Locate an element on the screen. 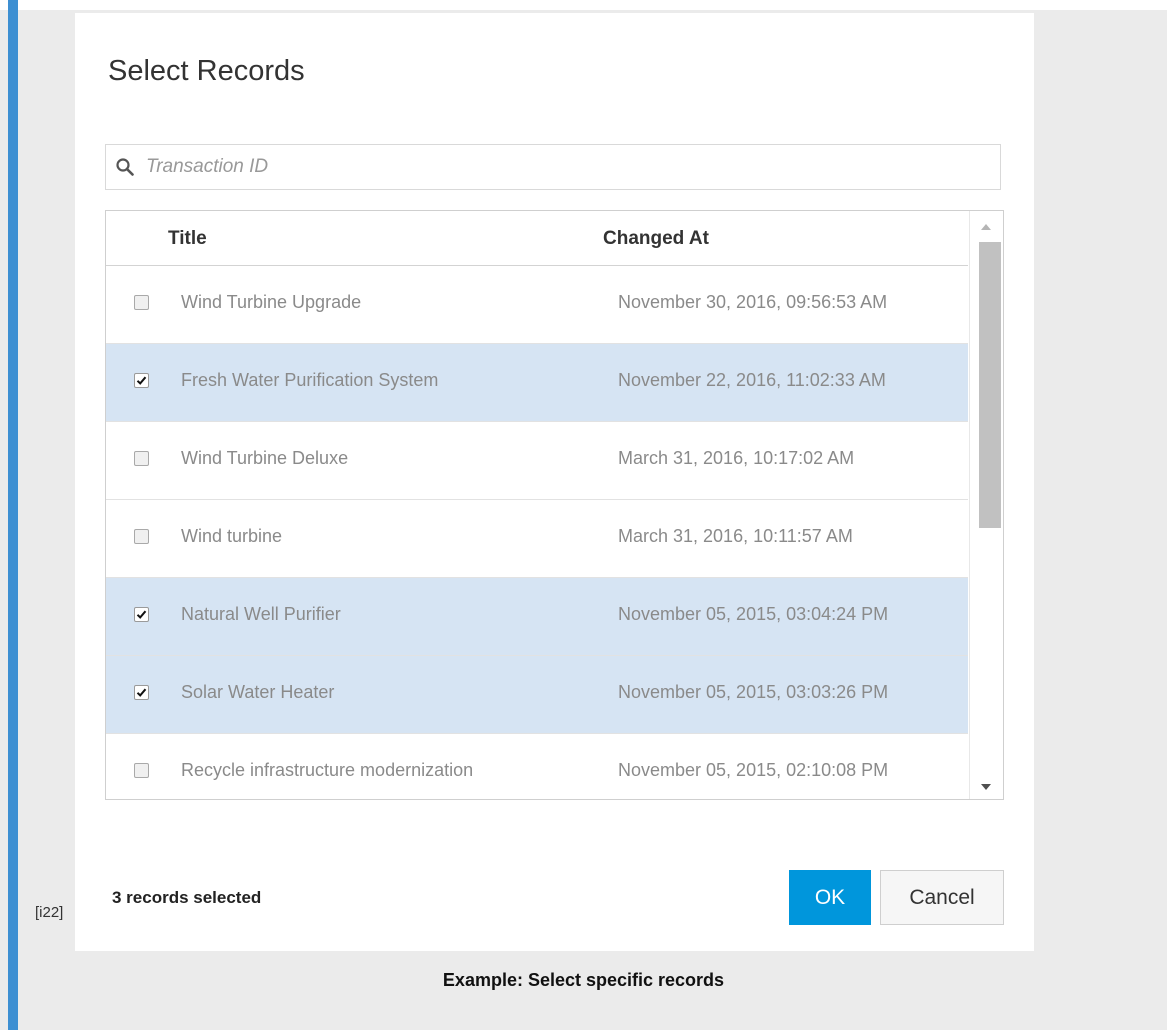 Image resolution: width=1167 pixels, height=1030 pixels. table-header: Title Changed At is located at coordinates (537, 238).